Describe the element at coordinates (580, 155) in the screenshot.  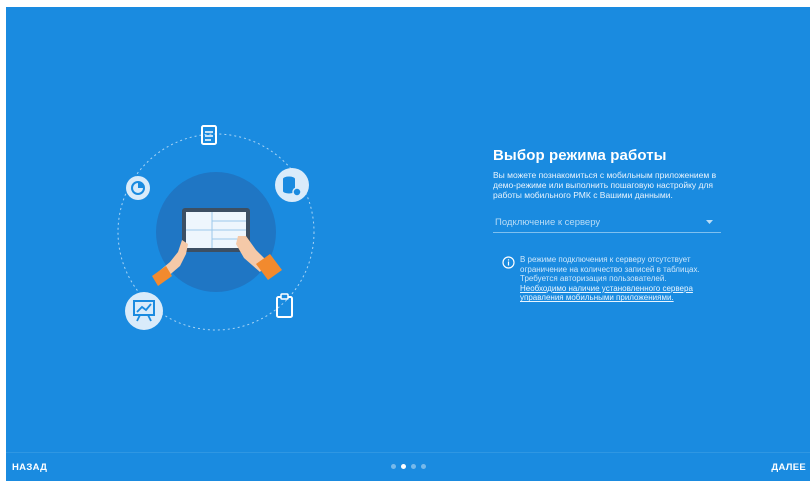
I see `page-title: Выбор режима работы` at that location.